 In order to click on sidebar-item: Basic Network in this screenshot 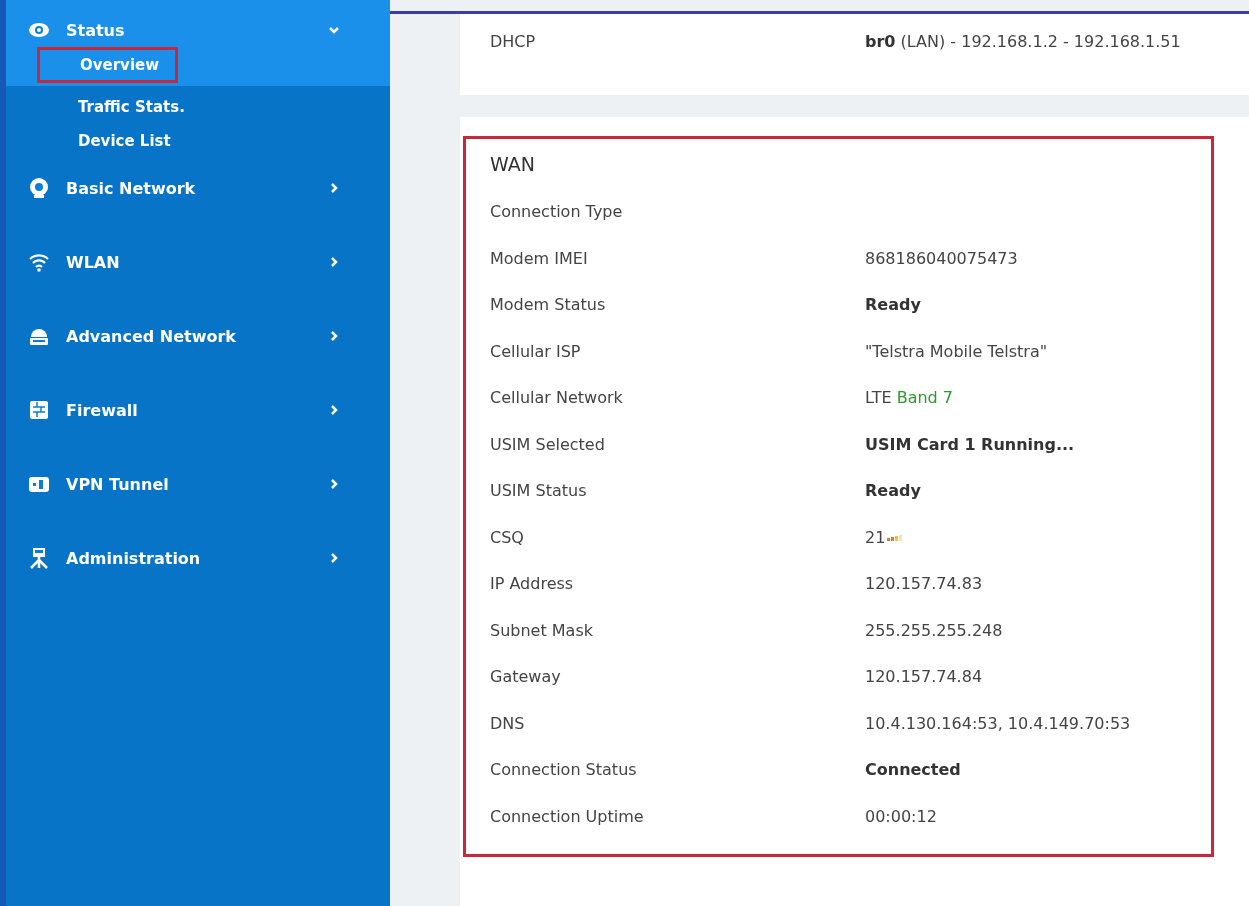, I will do `click(198, 188)`.